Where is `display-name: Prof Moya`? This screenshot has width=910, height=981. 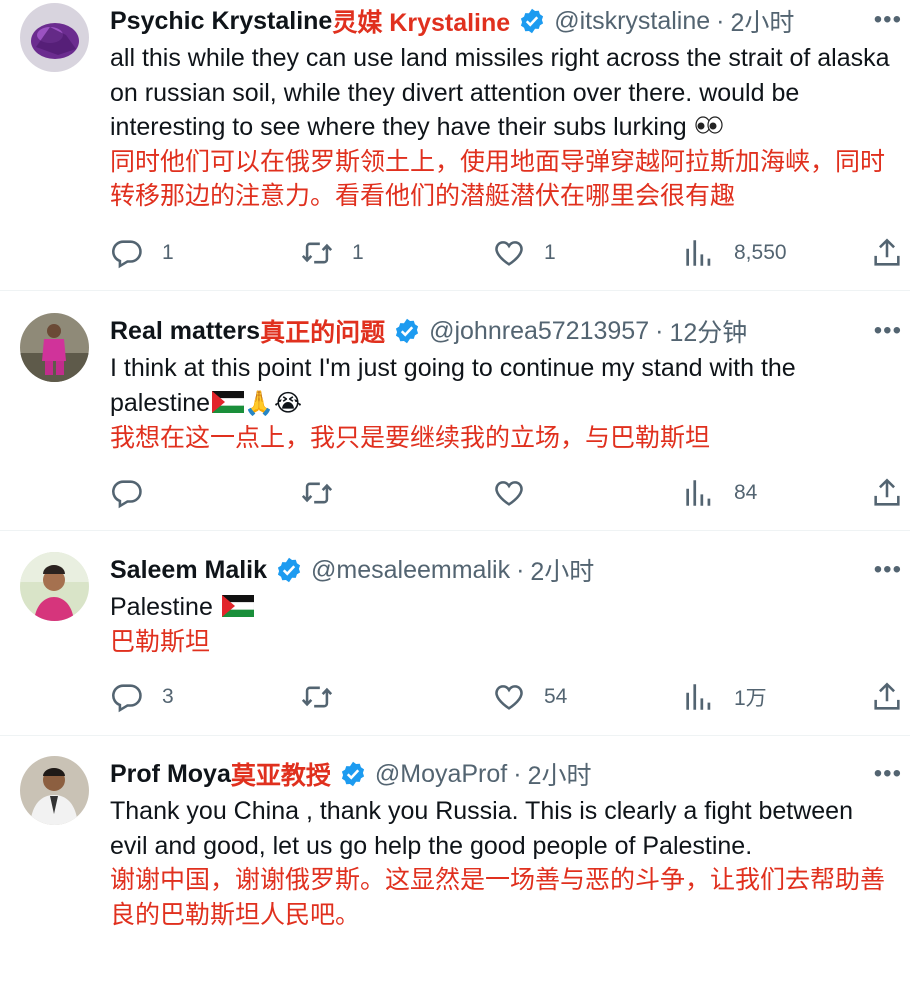
display-name: Prof Moya is located at coordinates (170, 774).